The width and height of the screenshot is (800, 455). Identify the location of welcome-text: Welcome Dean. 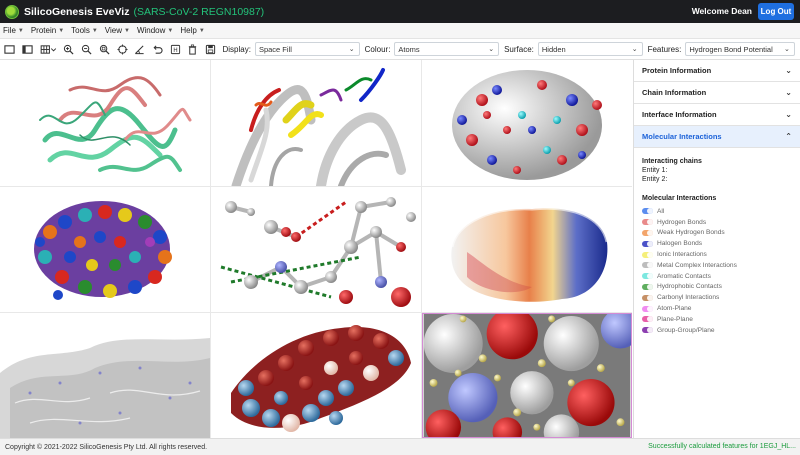
(721, 11).